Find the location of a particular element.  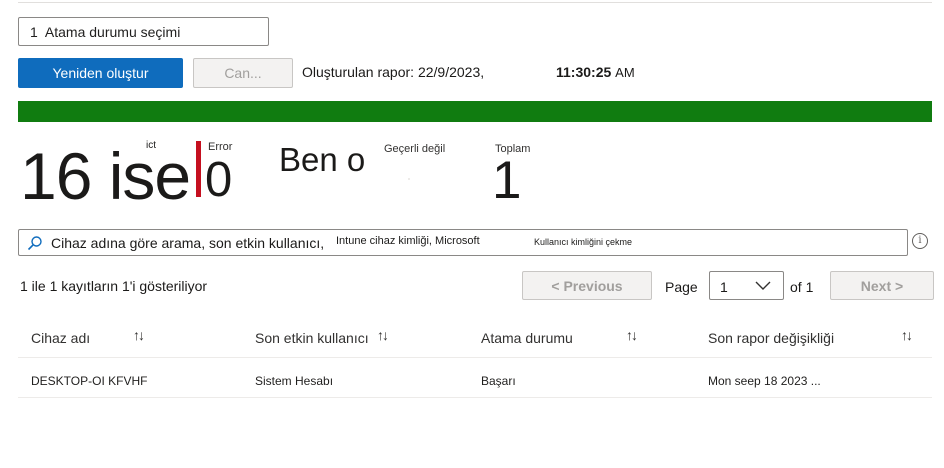

cell-last-user: Sistem Hesabı is located at coordinates (294, 381).